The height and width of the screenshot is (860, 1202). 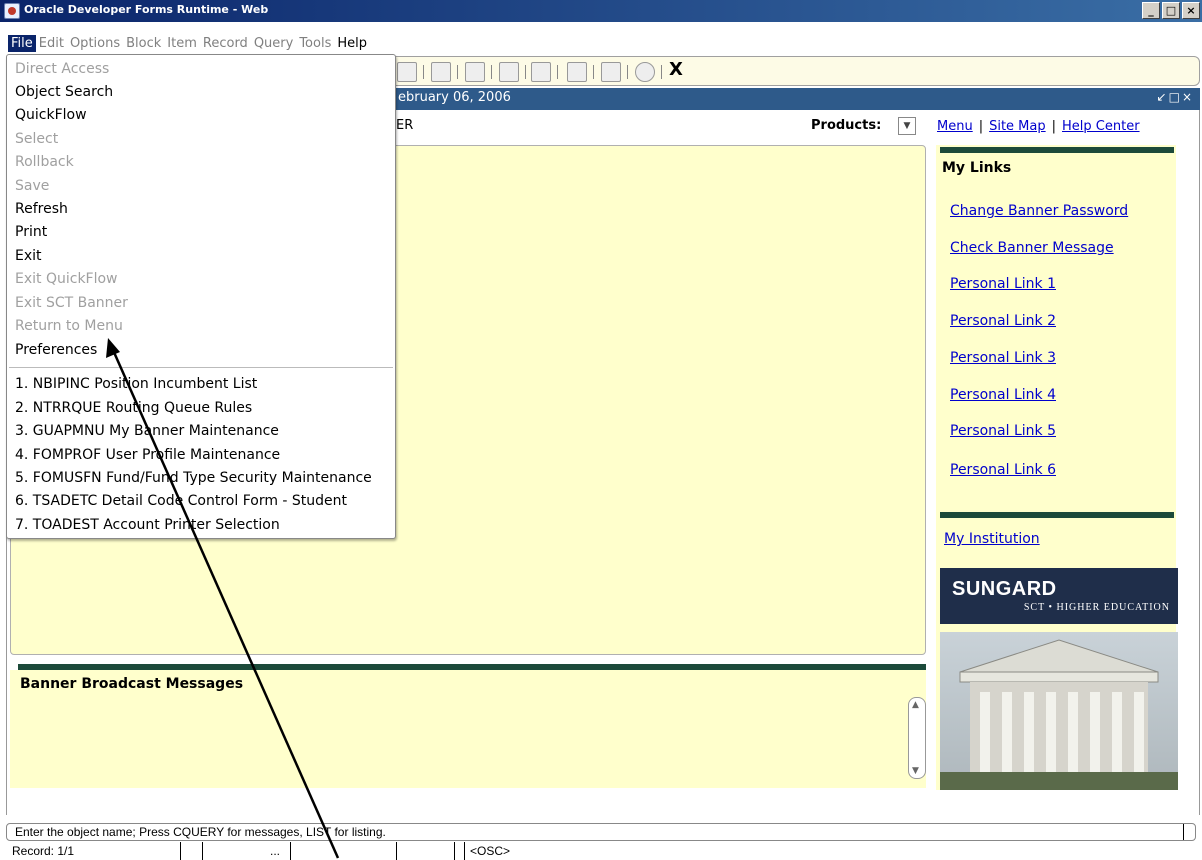 What do you see at coordinates (645, 72) in the screenshot?
I see `help-icon` at bounding box center [645, 72].